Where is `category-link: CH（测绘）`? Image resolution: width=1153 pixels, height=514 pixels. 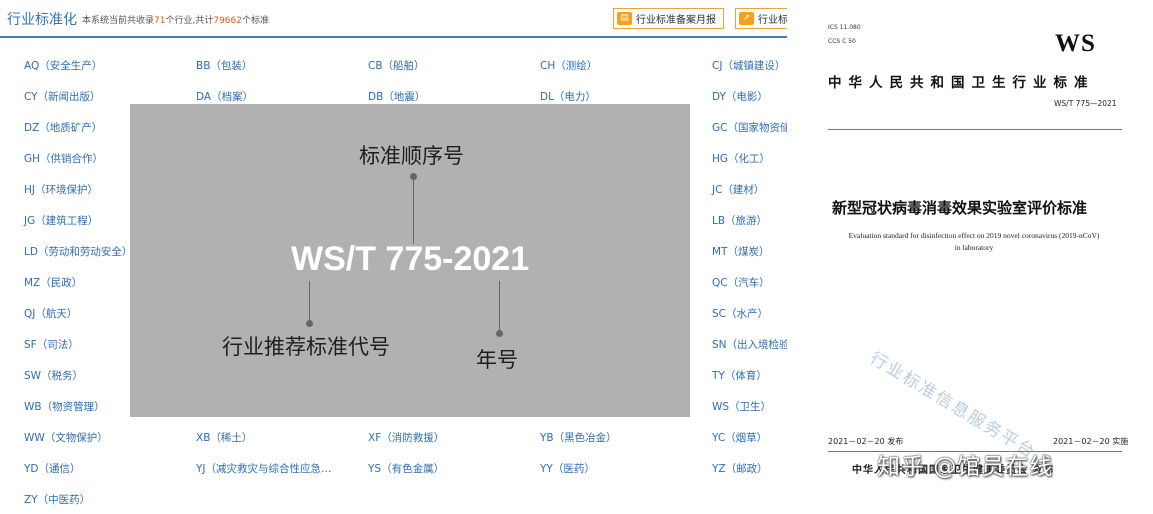
category-link: CH（测绘） is located at coordinates (568, 65).